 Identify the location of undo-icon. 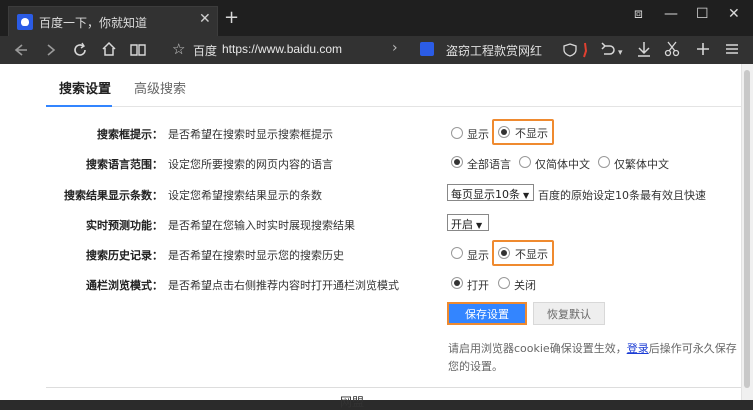
(608, 50).